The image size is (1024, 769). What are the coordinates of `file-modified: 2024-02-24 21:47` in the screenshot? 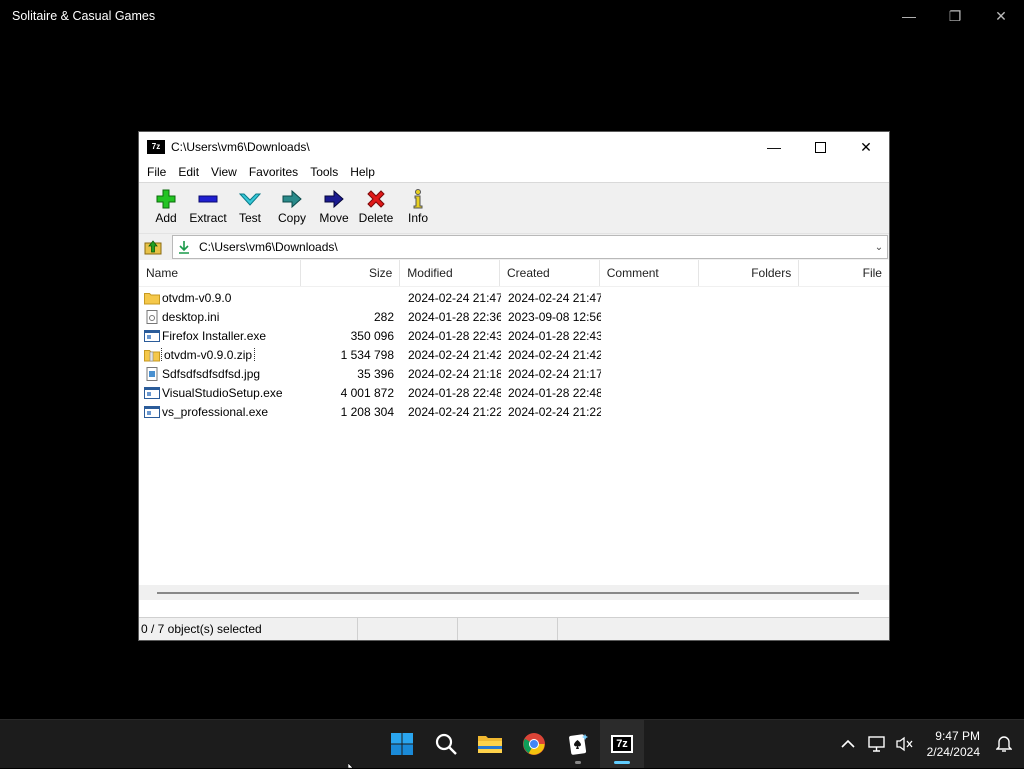 It's located at (454, 297).